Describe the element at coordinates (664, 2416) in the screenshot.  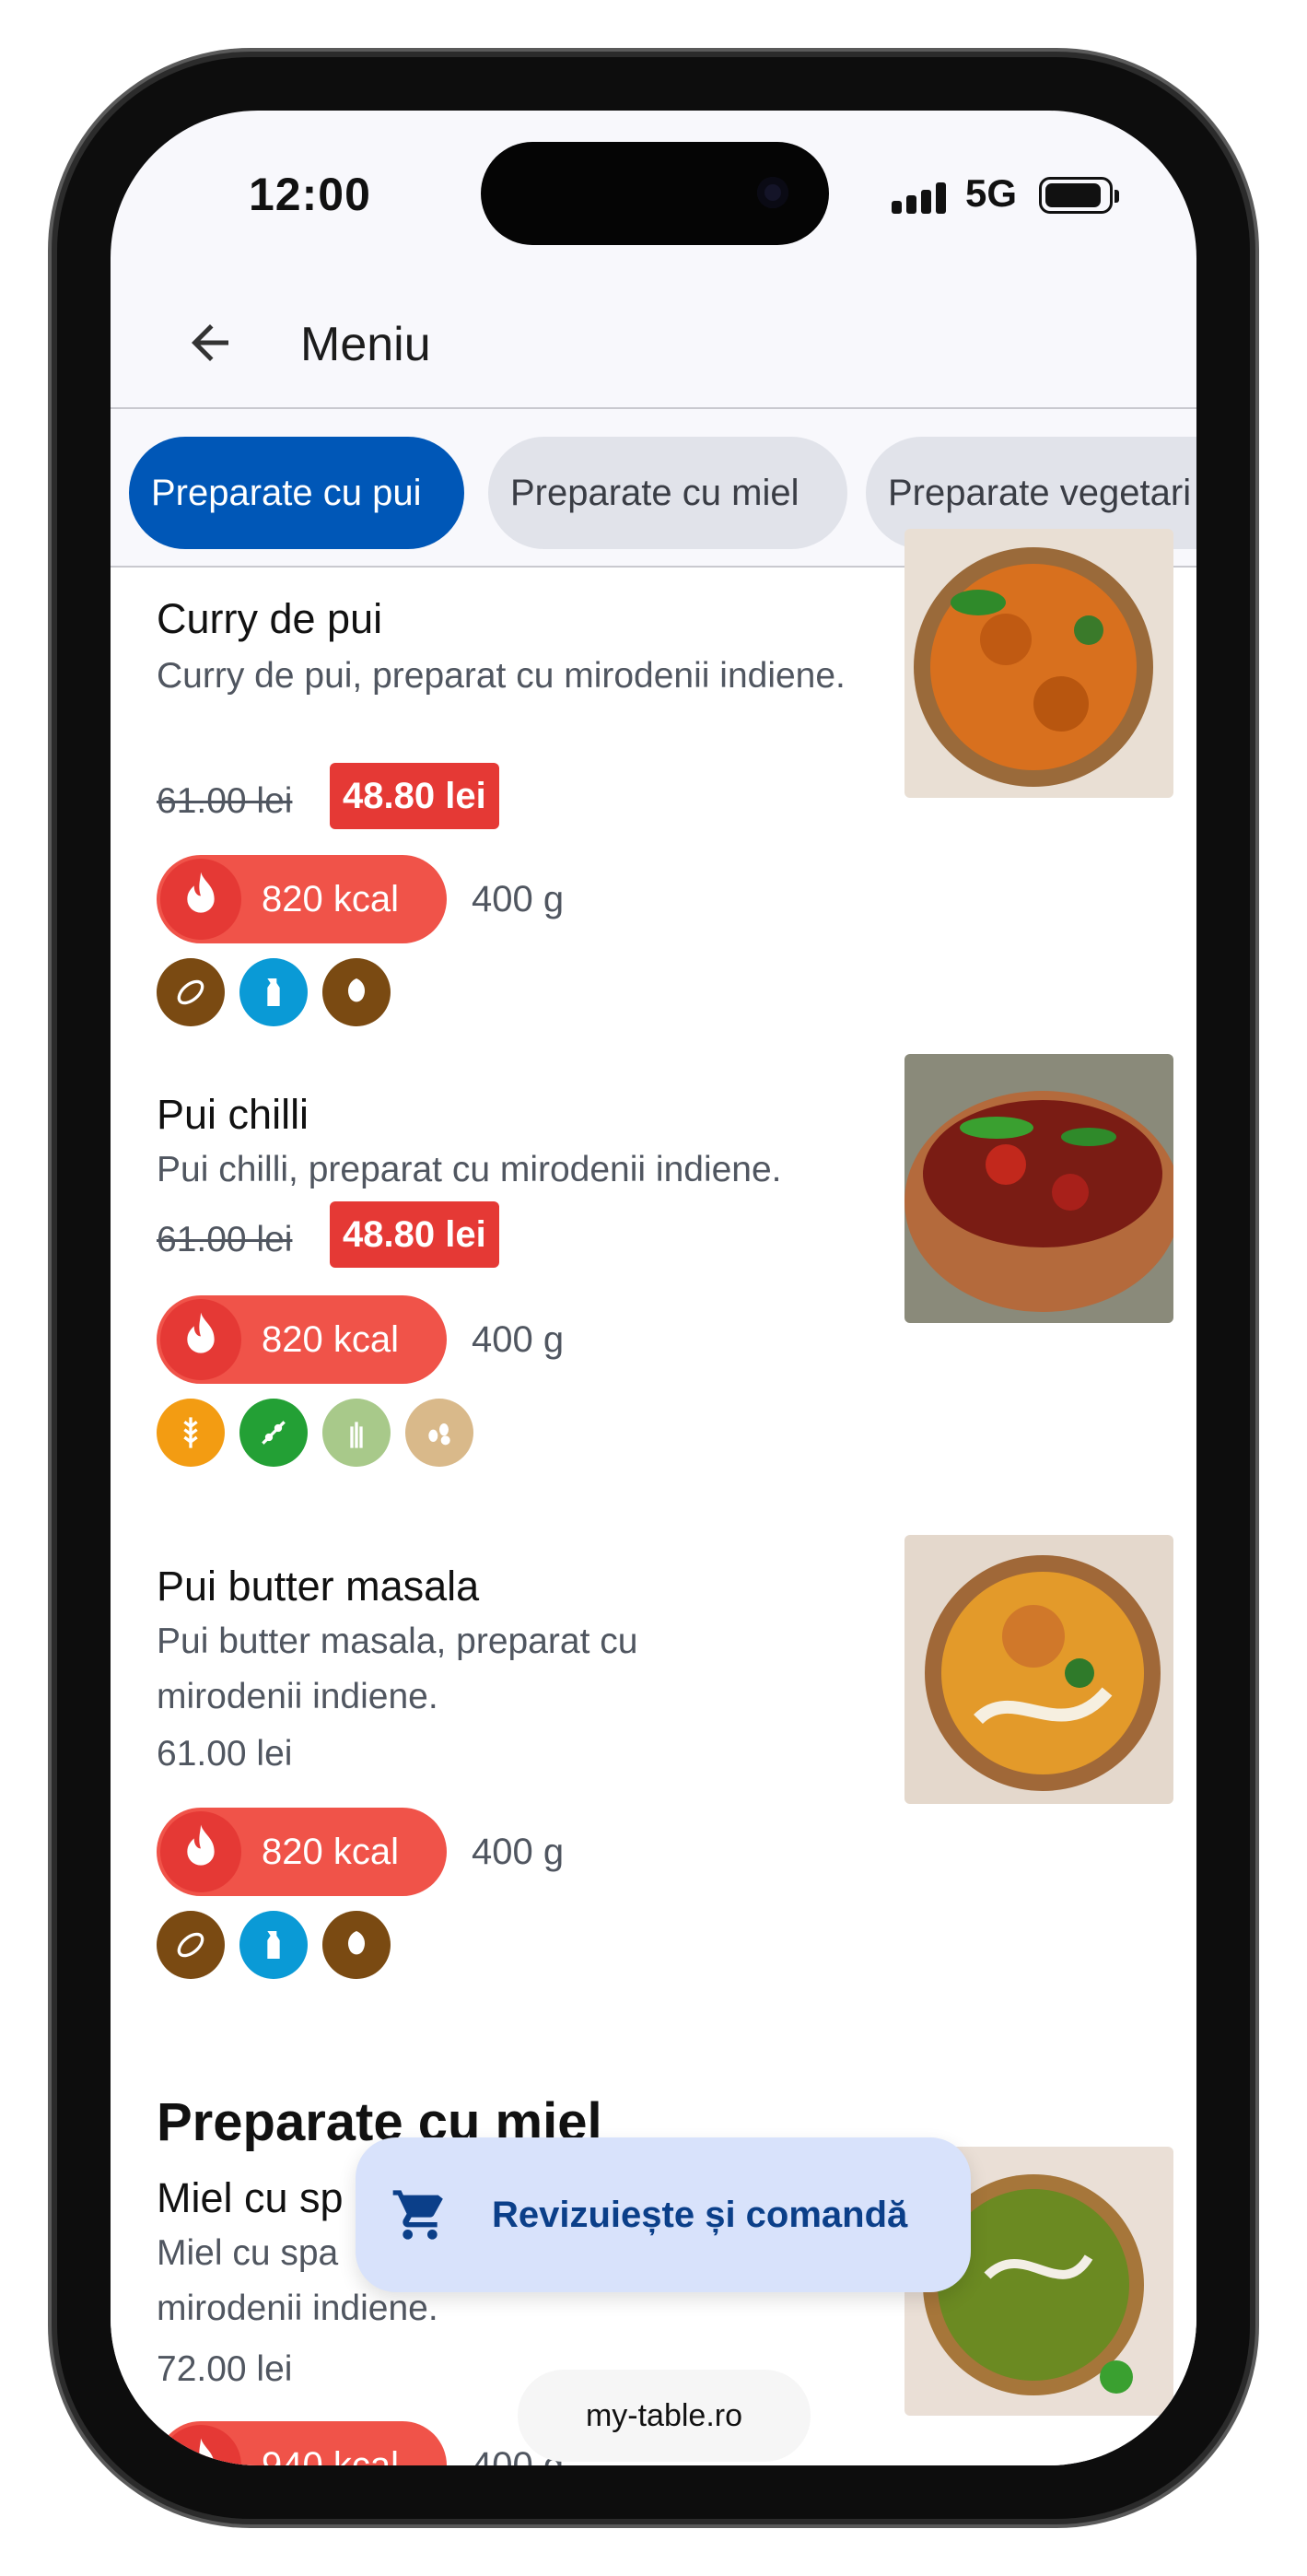
I see `url-bar: my-table.ro` at that location.